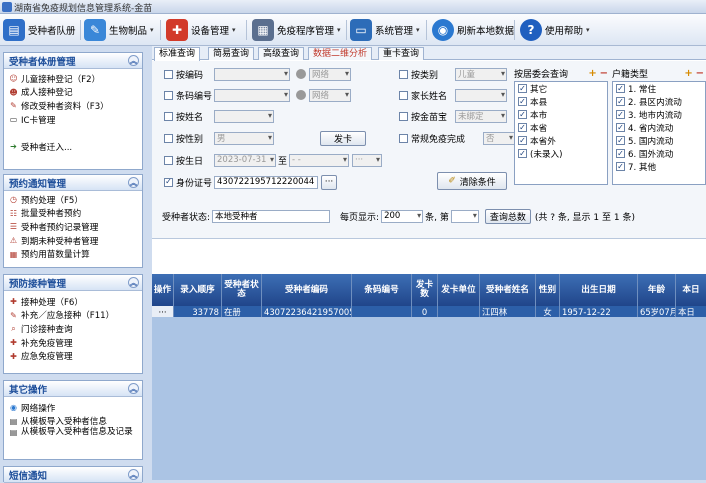  I want to click on id-card-more-button: ···, so click(329, 182).